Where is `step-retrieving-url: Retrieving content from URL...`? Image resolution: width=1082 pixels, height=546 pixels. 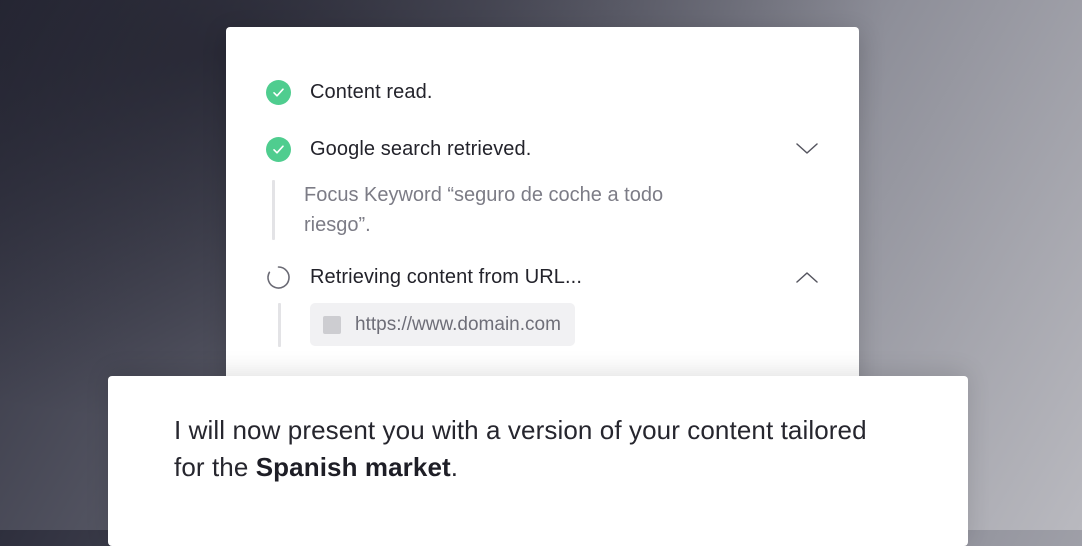
step-retrieving-url: Retrieving content from URL... is located at coordinates (542, 277).